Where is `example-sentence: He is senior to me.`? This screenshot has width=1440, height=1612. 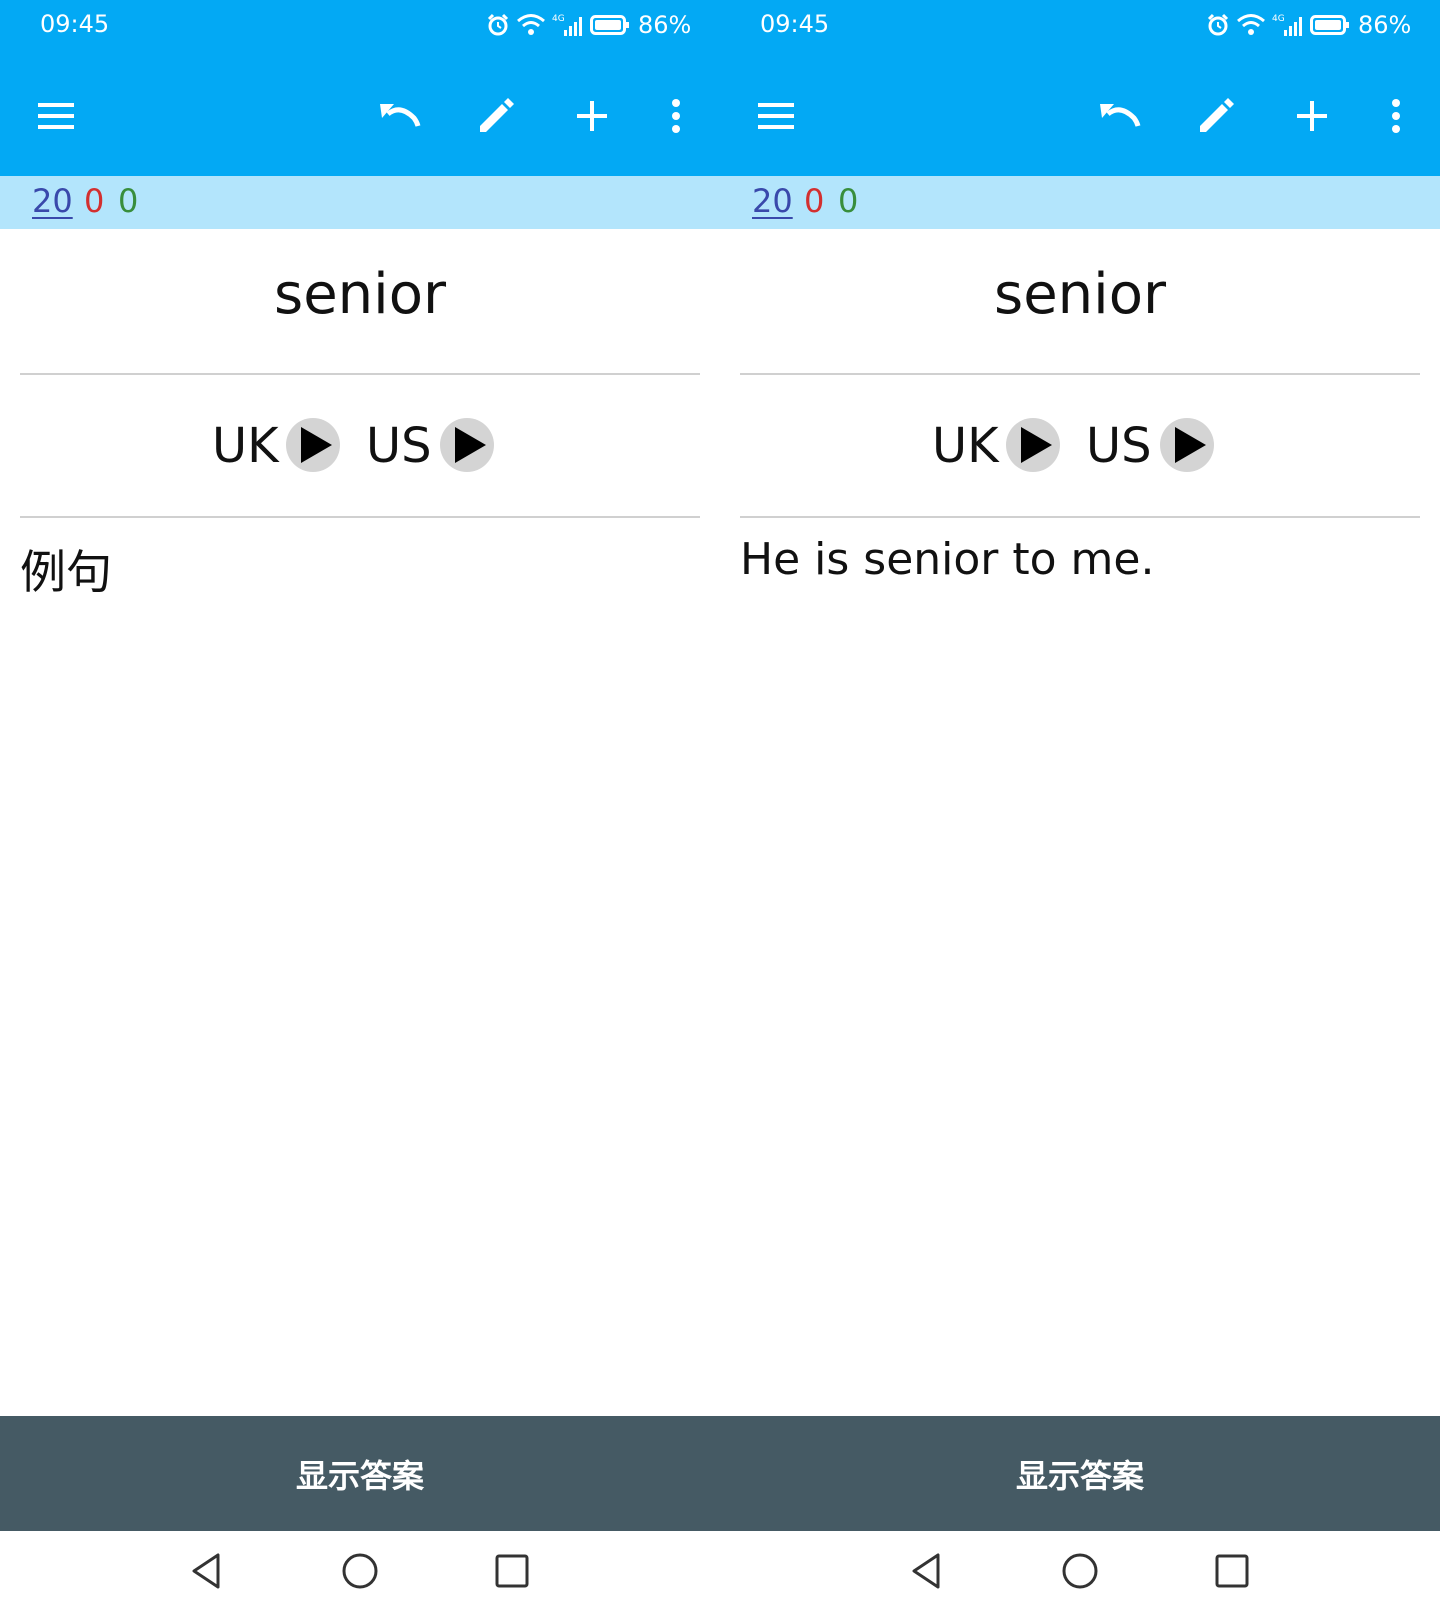
example-sentence: He is senior to me. is located at coordinates (947, 559).